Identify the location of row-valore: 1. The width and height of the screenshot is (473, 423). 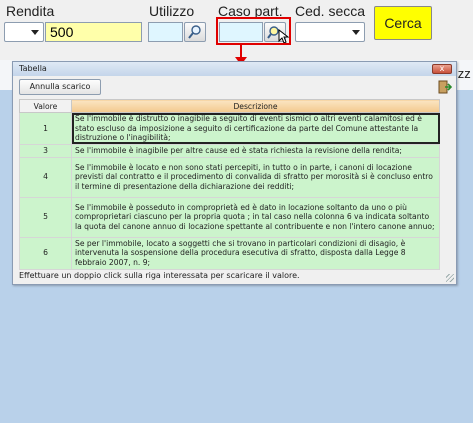
(45, 128).